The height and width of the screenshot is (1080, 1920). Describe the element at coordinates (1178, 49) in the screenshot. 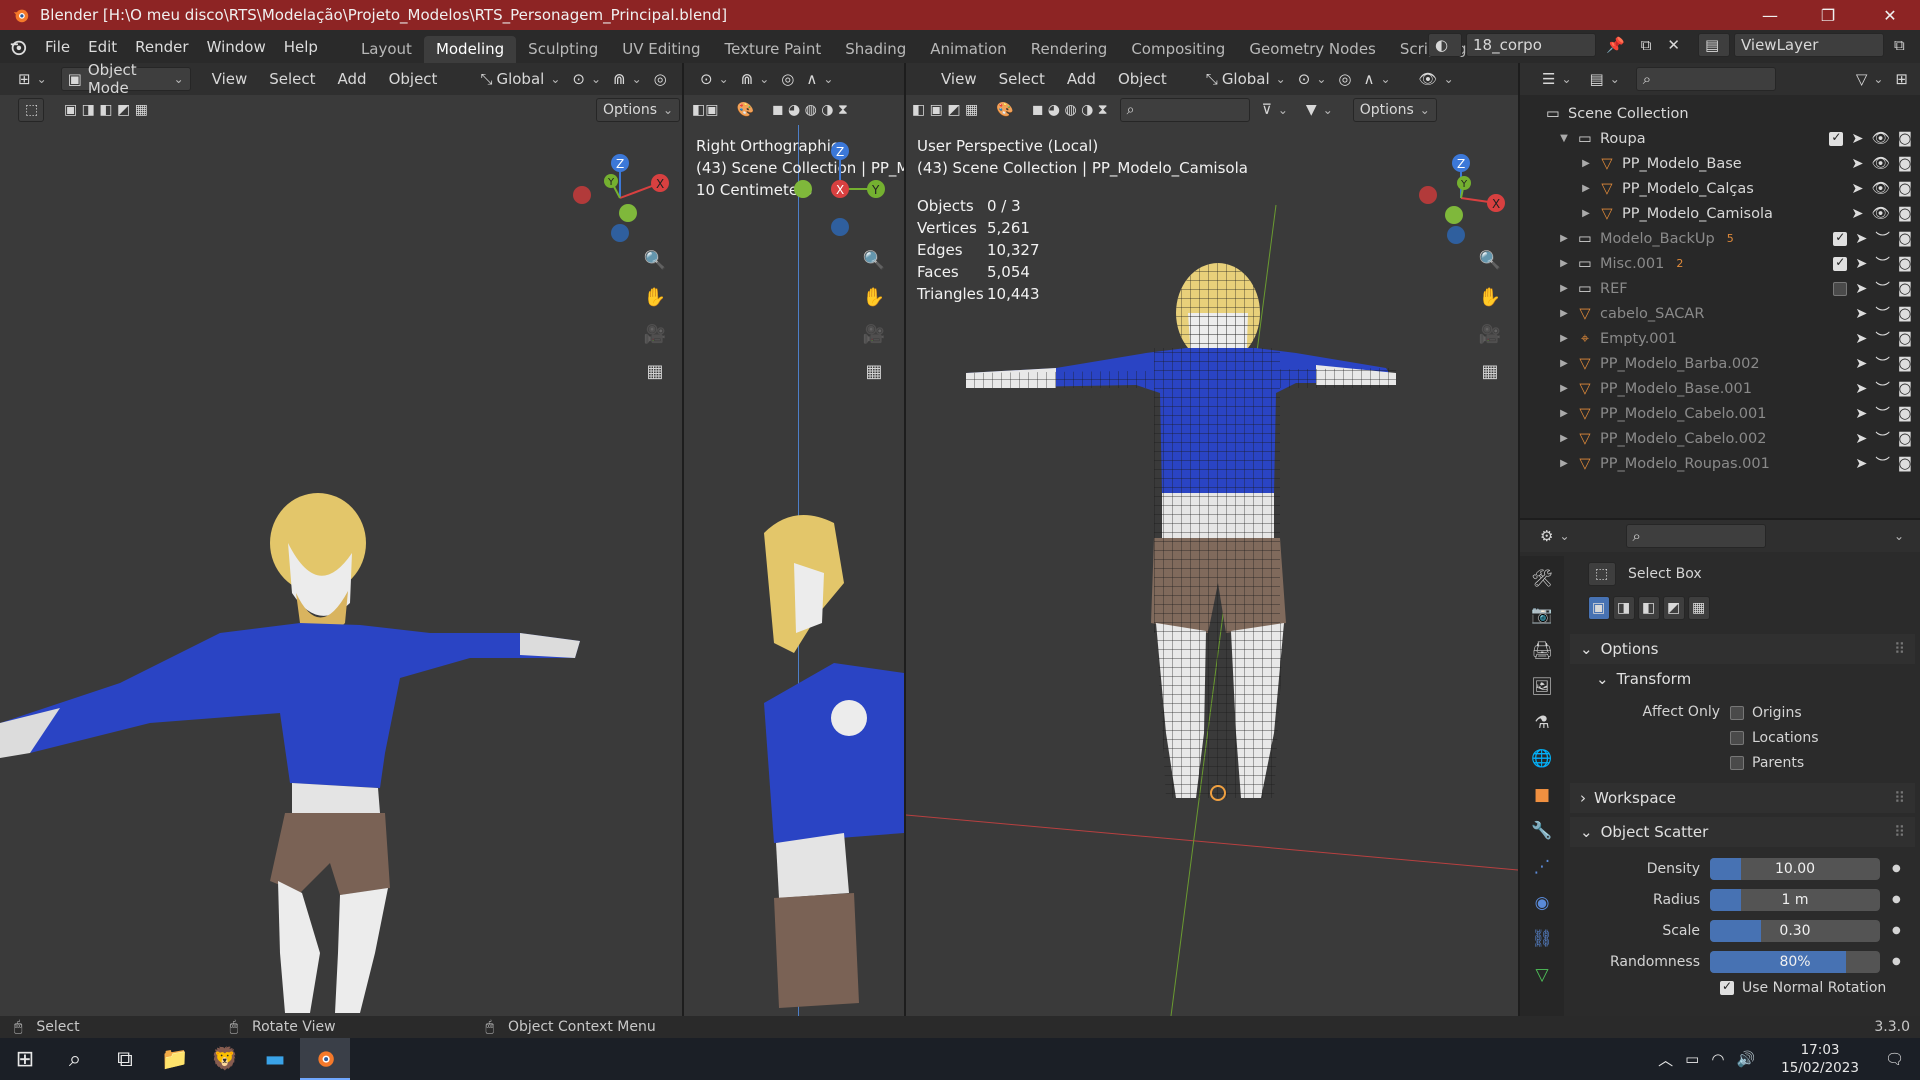

I see `tab-compositing: Compositing` at that location.